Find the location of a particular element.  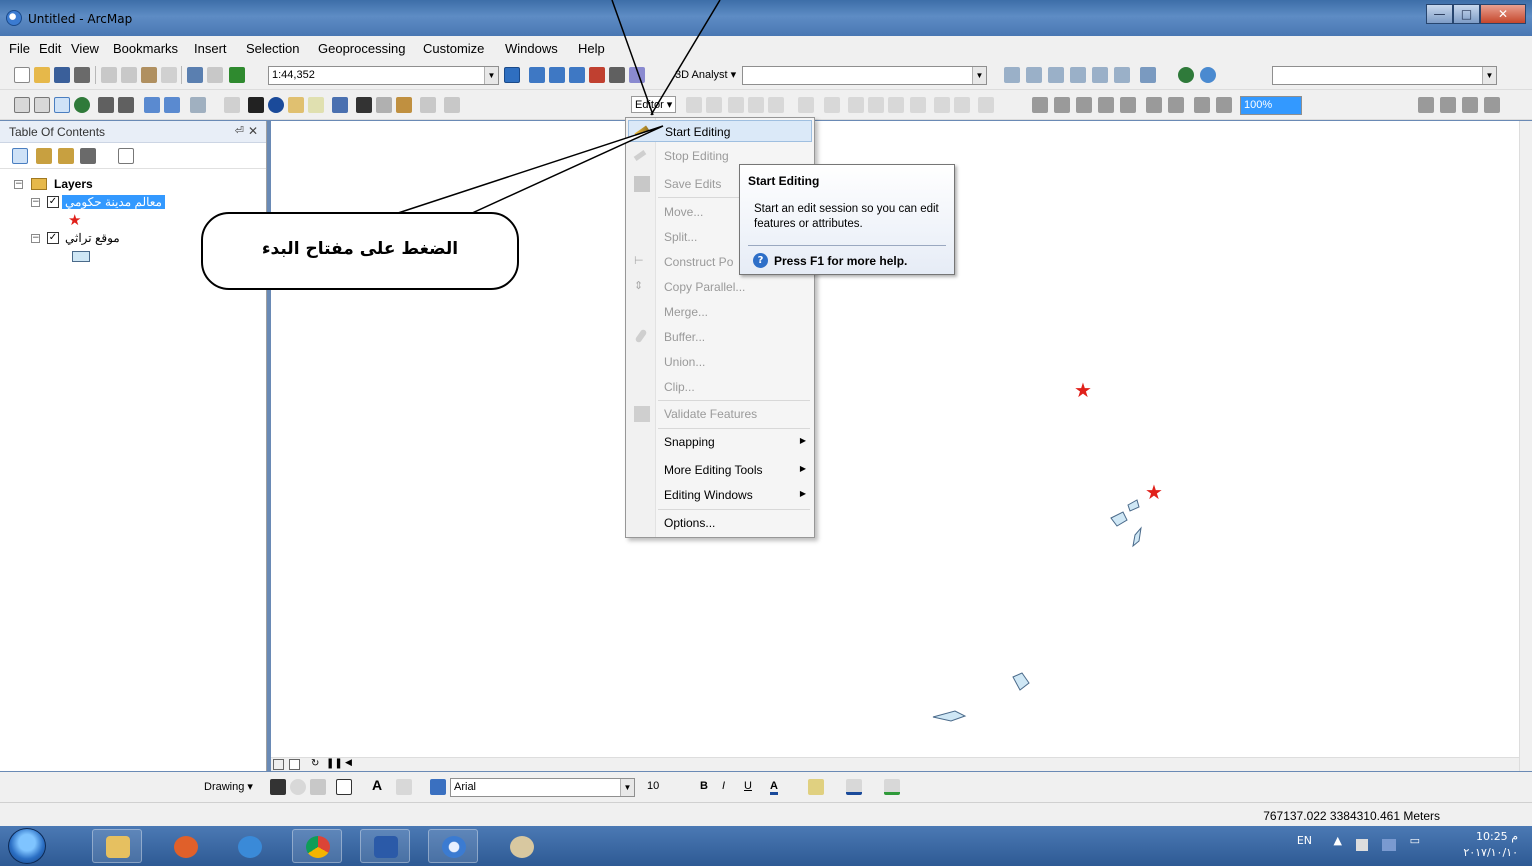

edit-annotation-icon is located at coordinates (714, 105).